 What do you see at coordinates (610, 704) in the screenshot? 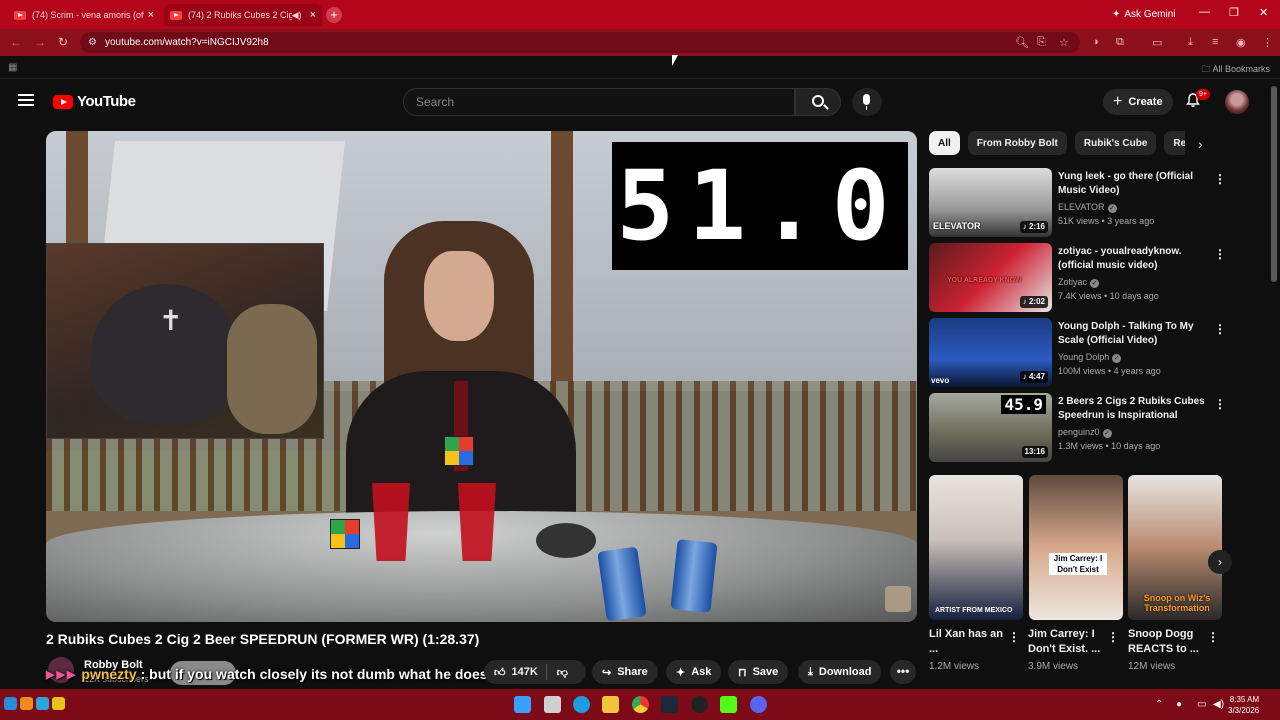
I see `file-explorer-icon` at bounding box center [610, 704].